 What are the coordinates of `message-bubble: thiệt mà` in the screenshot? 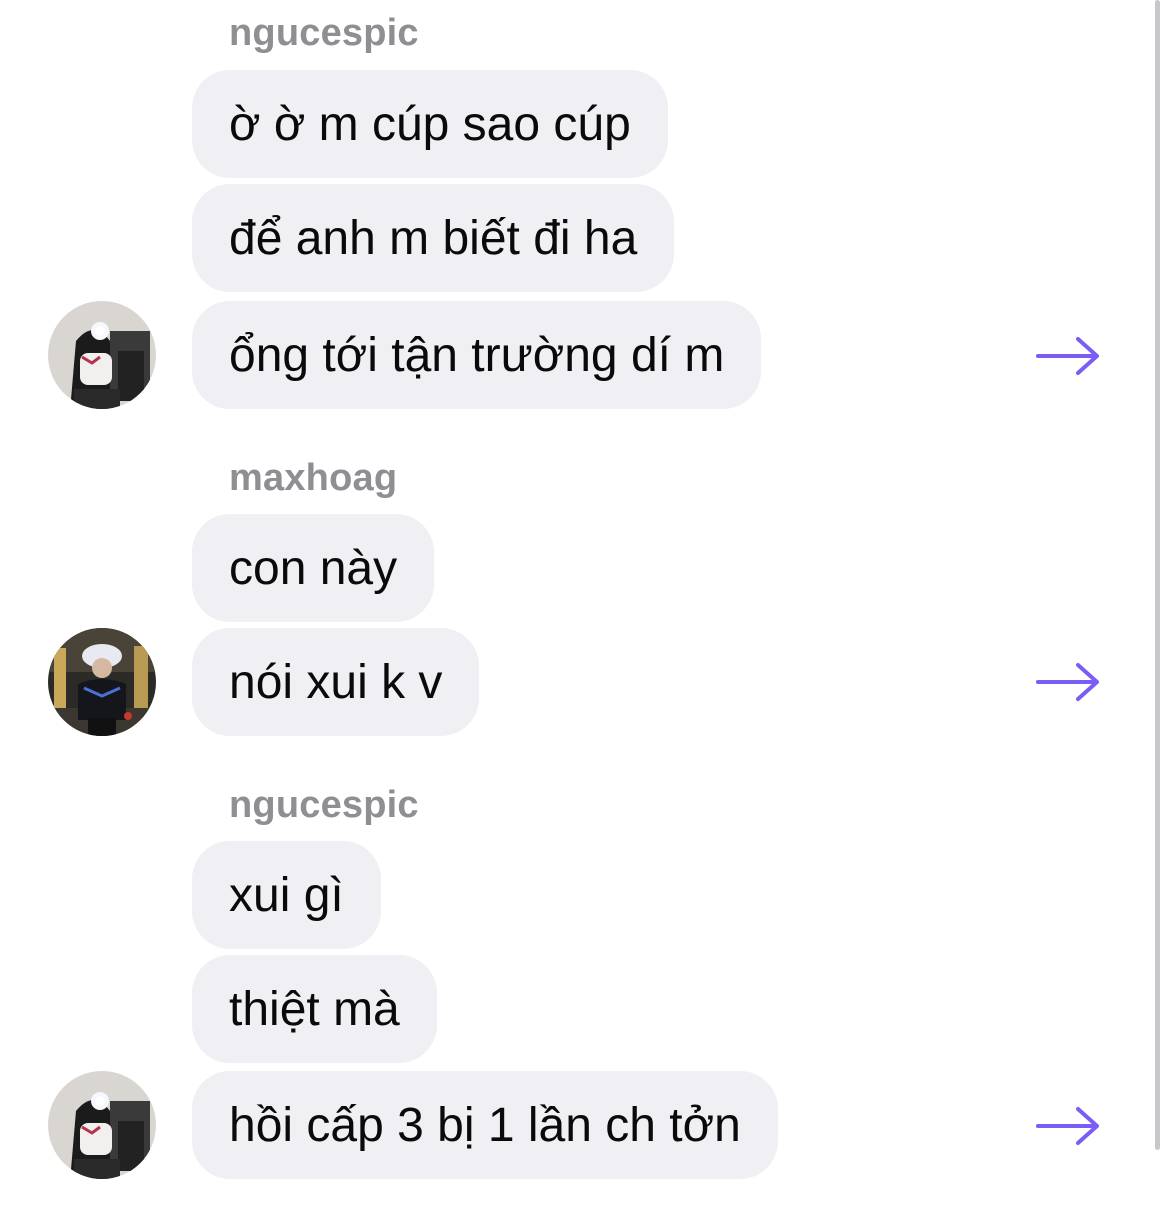 It's located at (314, 1009).